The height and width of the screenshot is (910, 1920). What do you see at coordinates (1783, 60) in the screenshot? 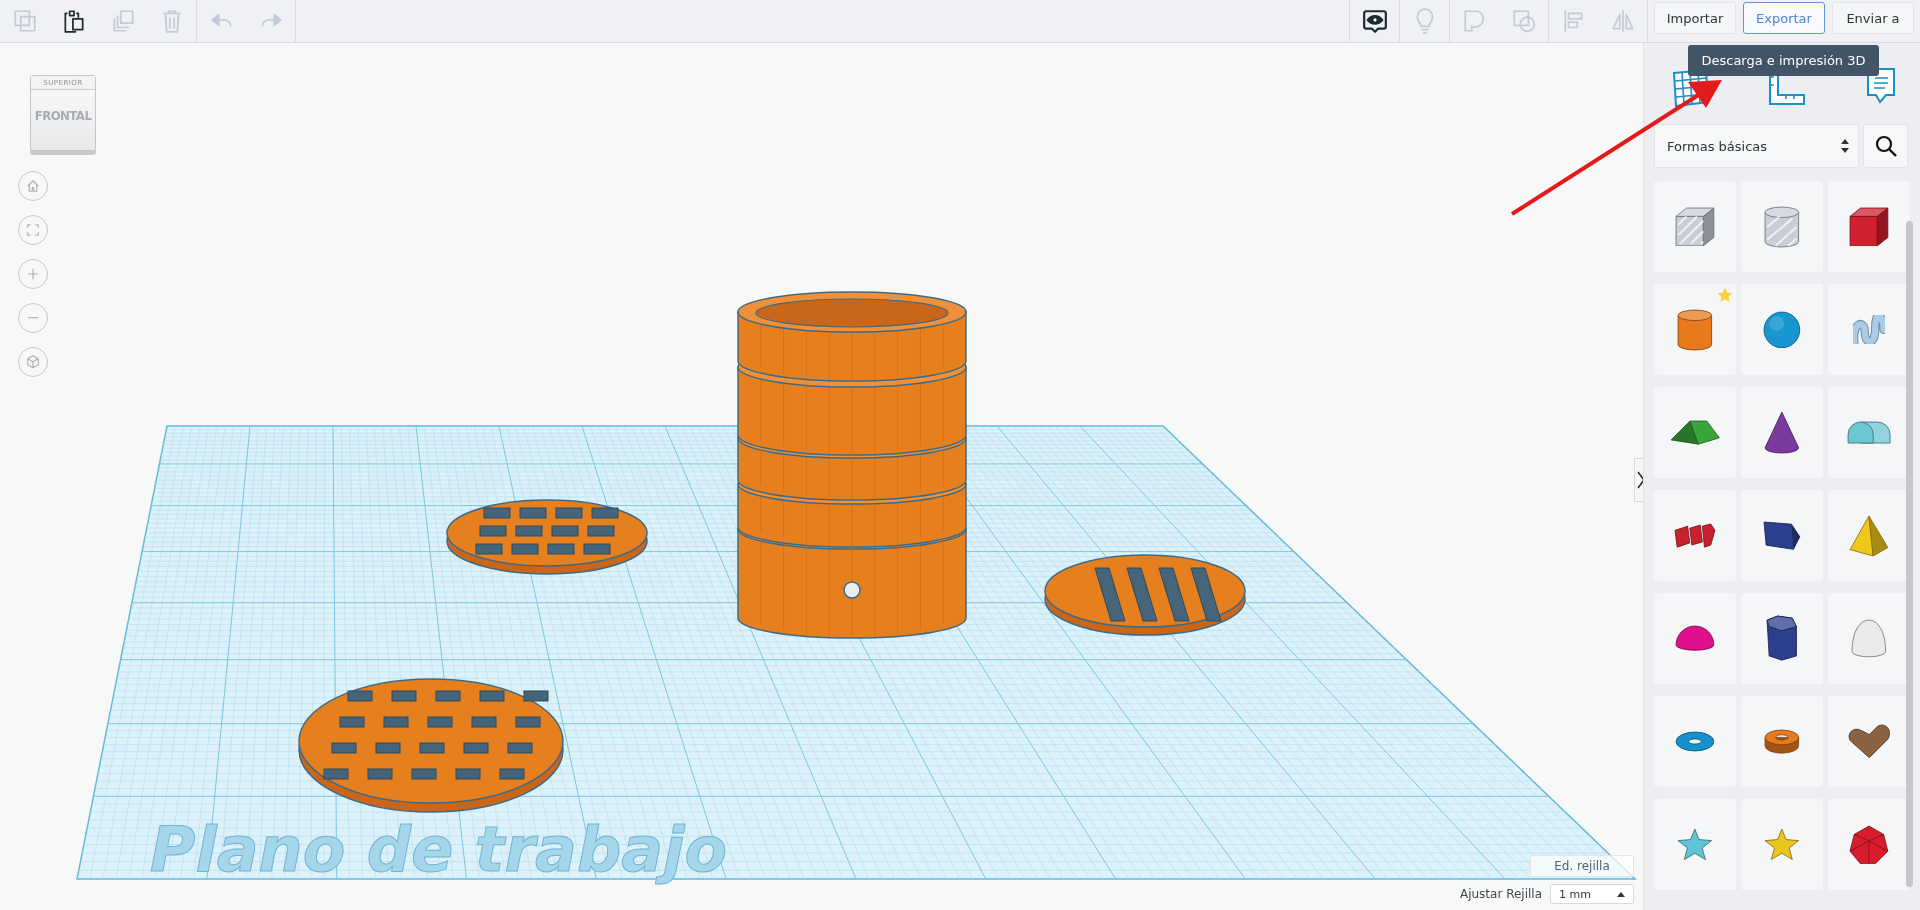
I see `tooltip: Descarga e impresión 3D` at bounding box center [1783, 60].